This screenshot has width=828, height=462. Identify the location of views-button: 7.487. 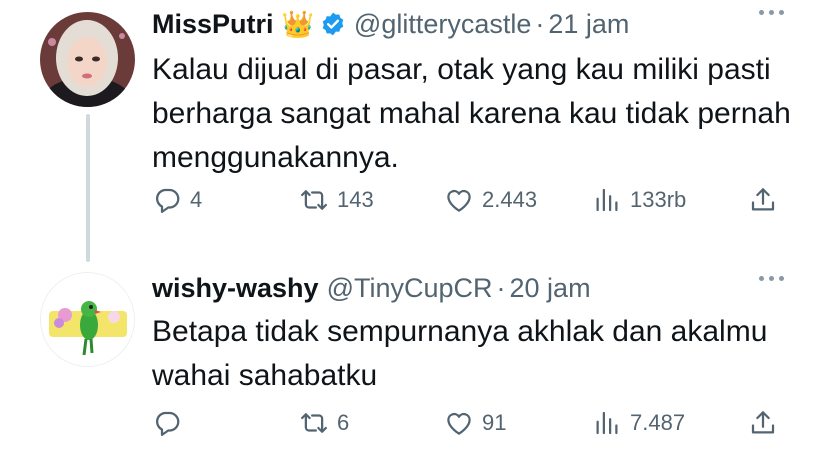
(638, 423).